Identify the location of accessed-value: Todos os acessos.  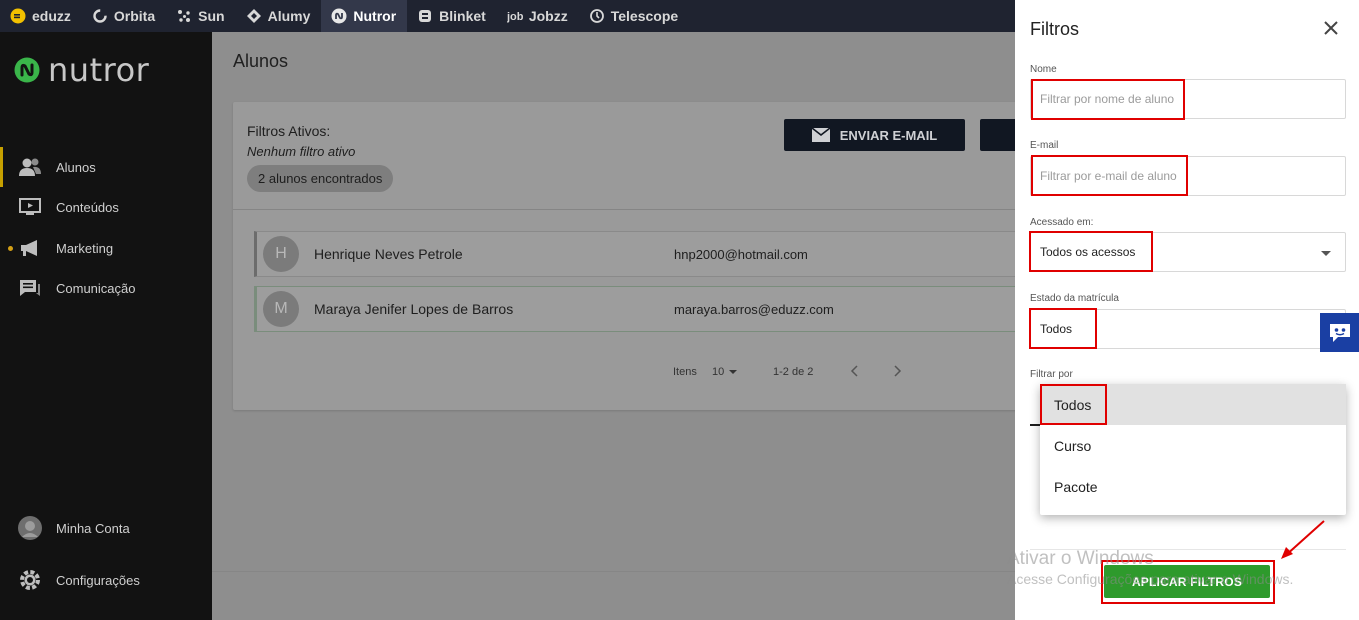
(1088, 252).